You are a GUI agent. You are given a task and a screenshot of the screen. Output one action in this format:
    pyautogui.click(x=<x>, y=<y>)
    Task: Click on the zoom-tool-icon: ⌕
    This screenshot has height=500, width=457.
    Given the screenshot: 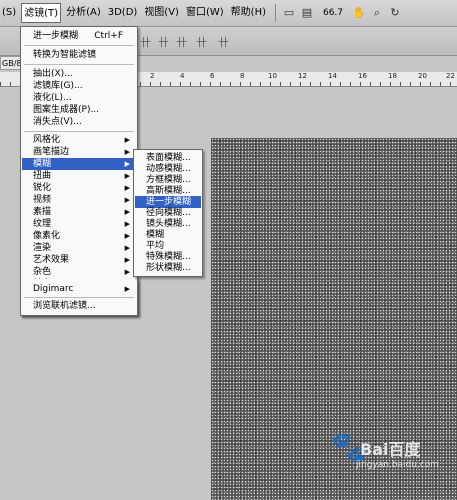 What is the action you would take?
    pyautogui.click(x=377, y=13)
    